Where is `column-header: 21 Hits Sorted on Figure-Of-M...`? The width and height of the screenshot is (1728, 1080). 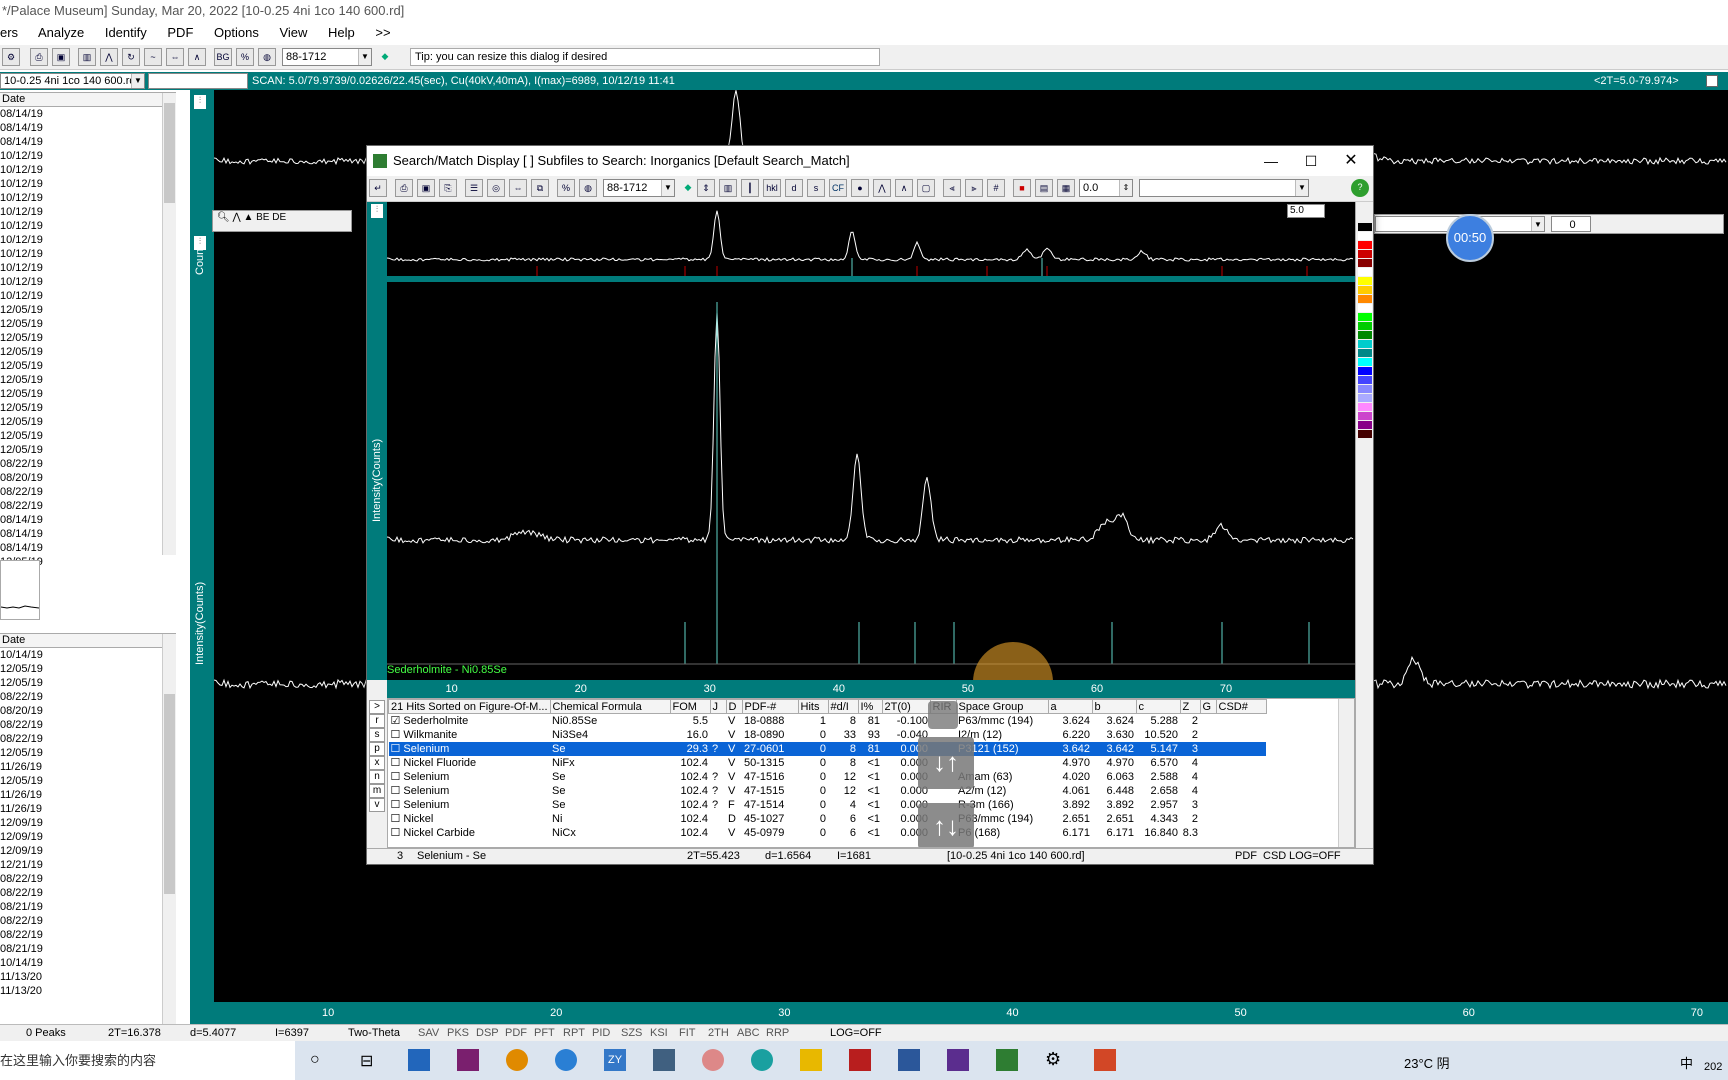 column-header: 21 Hits Sorted on Figure-Of-M... is located at coordinates (469, 706).